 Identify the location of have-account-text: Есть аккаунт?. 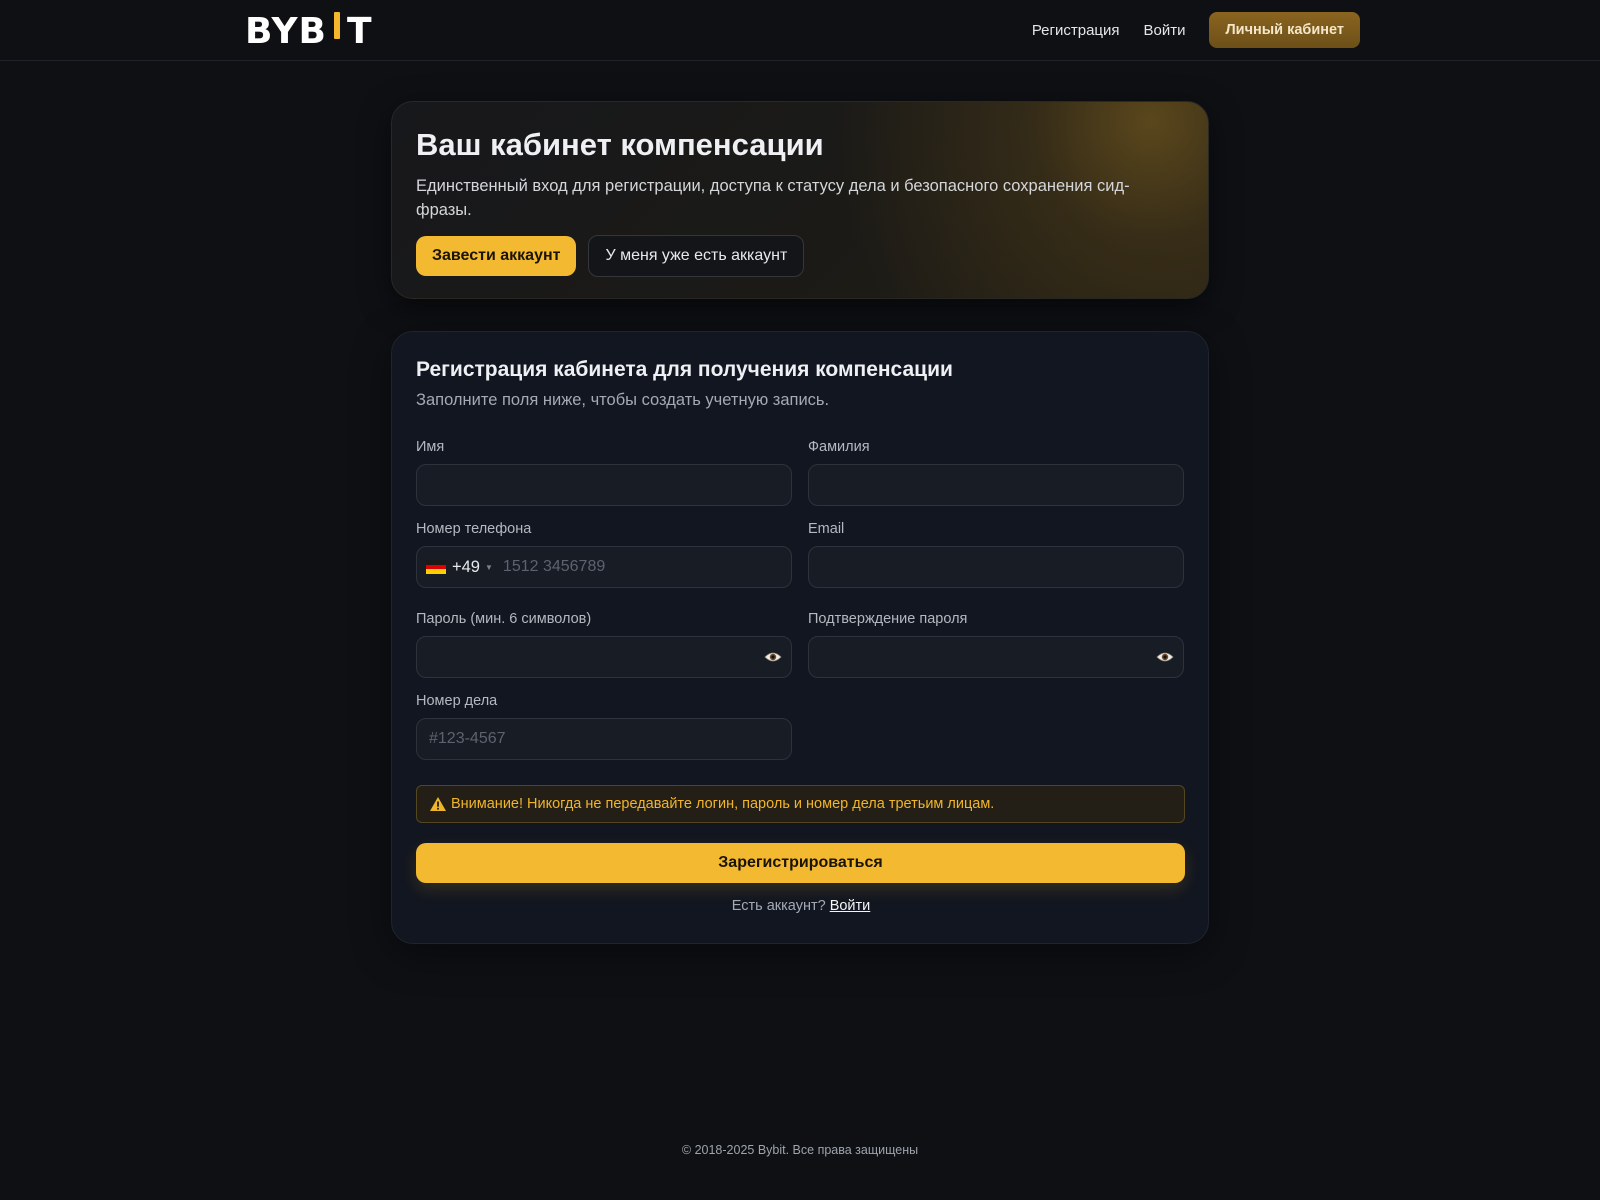
(778, 906).